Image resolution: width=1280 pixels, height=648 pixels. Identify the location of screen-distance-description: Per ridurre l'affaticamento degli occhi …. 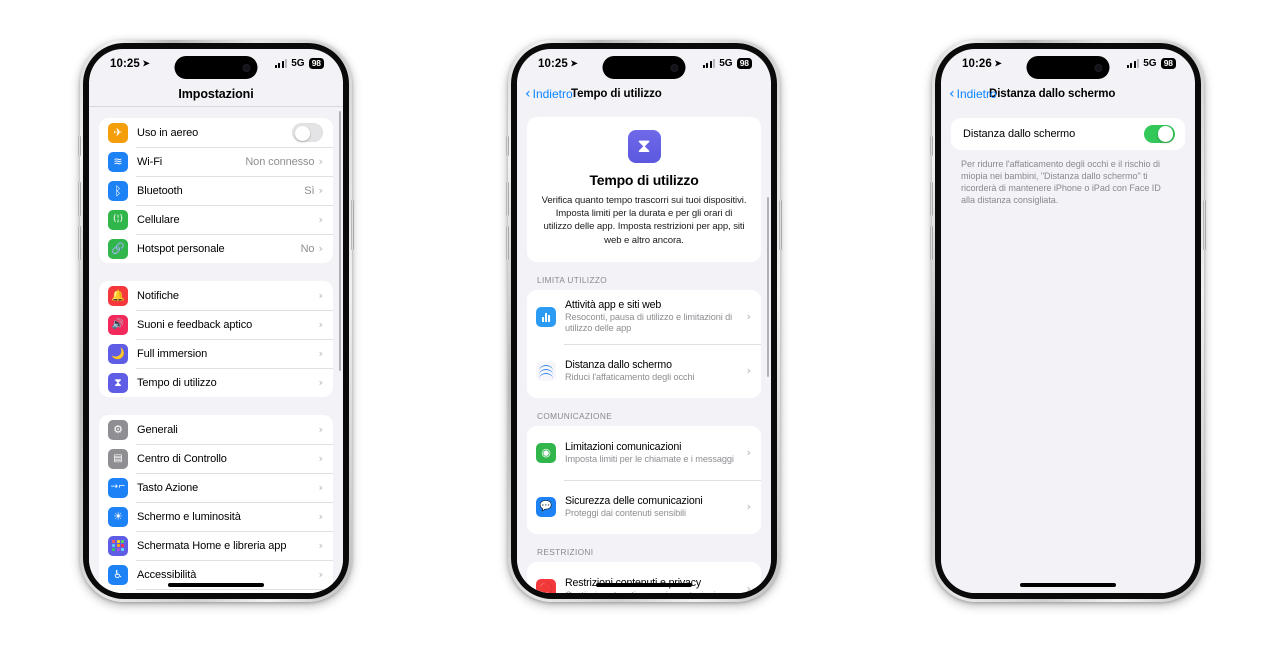
(1061, 182).